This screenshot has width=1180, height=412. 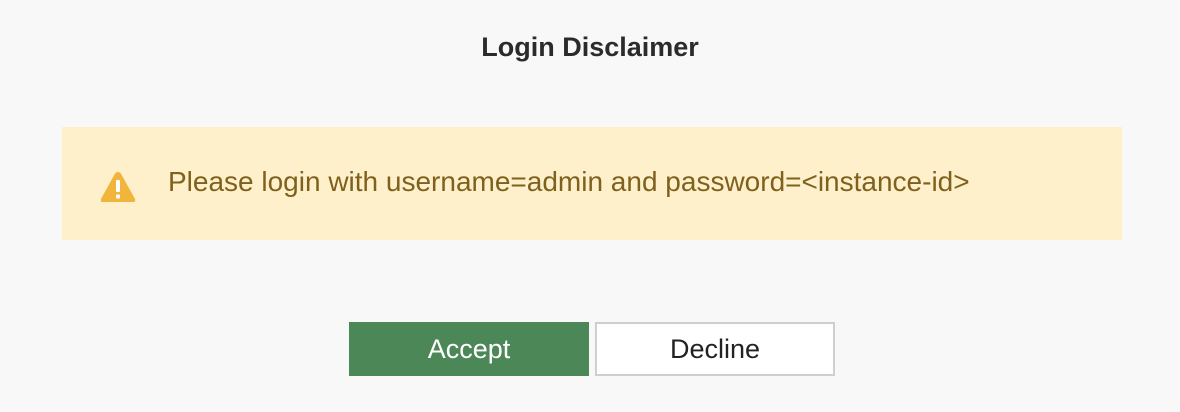 I want to click on warning-icon, so click(x=118, y=187).